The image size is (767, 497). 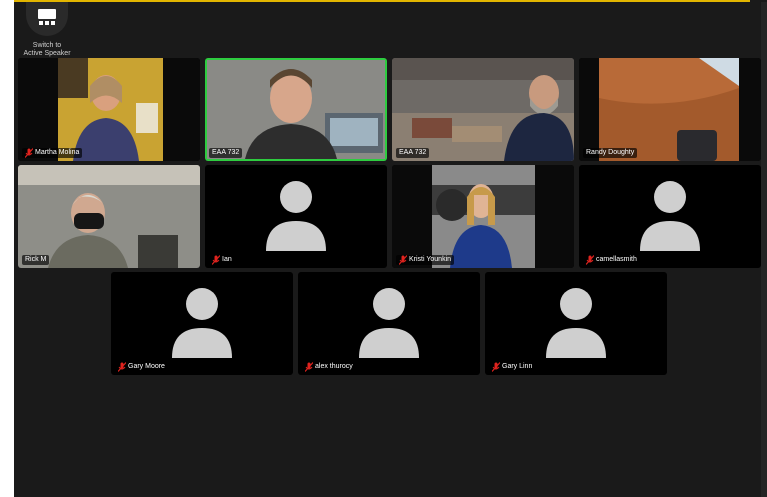 I want to click on participant-name: alex thurocy, so click(x=334, y=366).